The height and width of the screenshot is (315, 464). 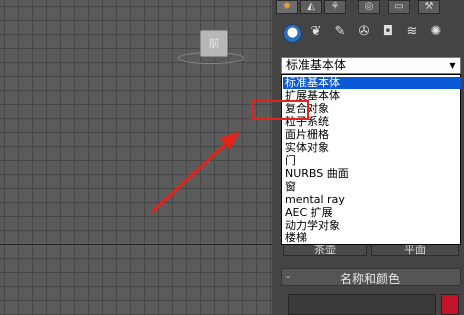 I want to click on shapes-icon: ❦, so click(x=316, y=32).